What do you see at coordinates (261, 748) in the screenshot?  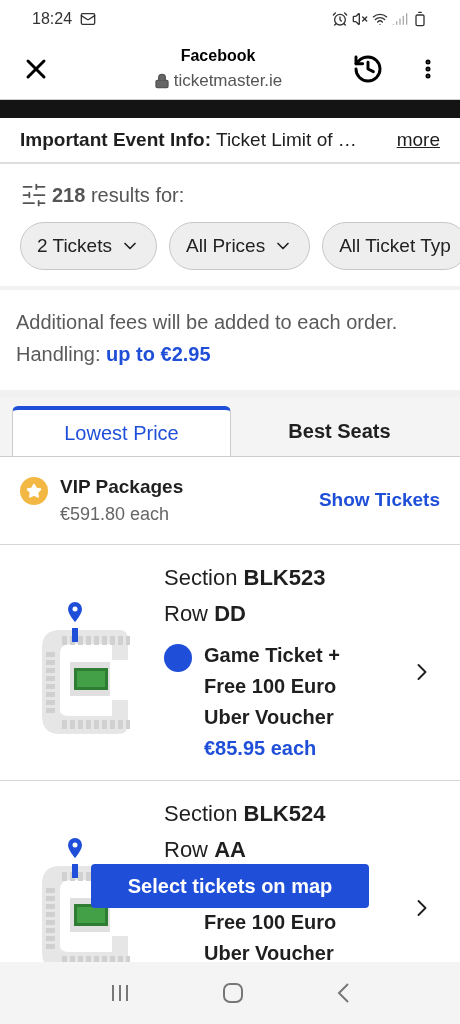 I see `ticket-price: €85.95 each` at bounding box center [261, 748].